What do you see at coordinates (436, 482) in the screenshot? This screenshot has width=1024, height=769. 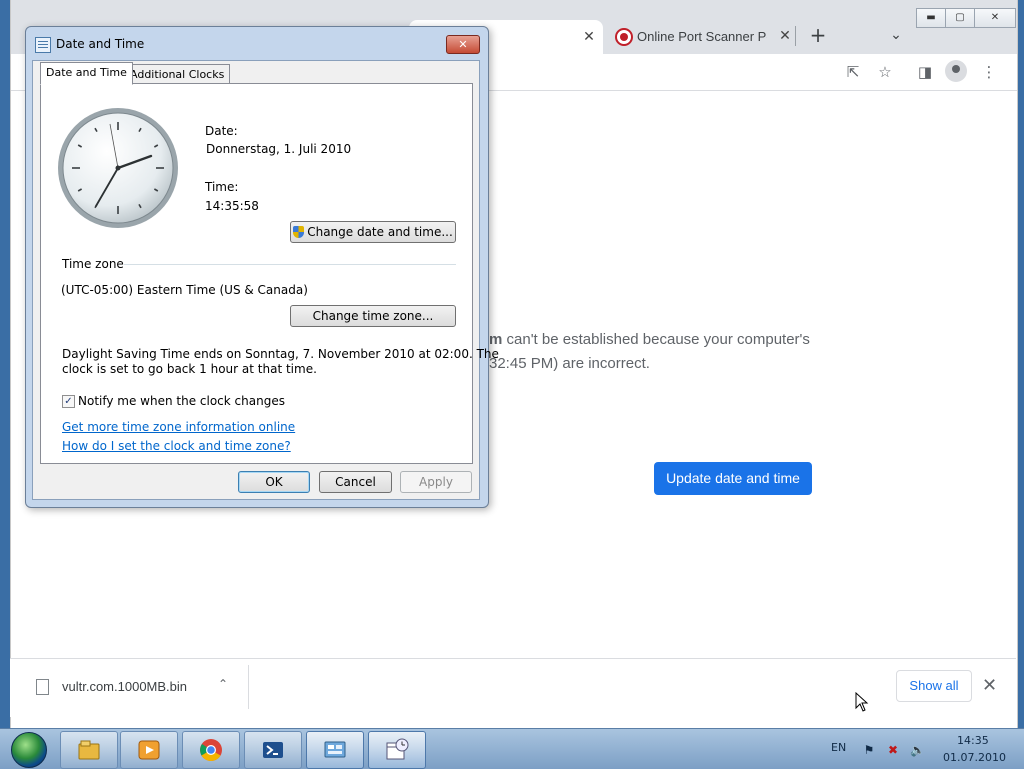 I see `apply-button: Apply` at bounding box center [436, 482].